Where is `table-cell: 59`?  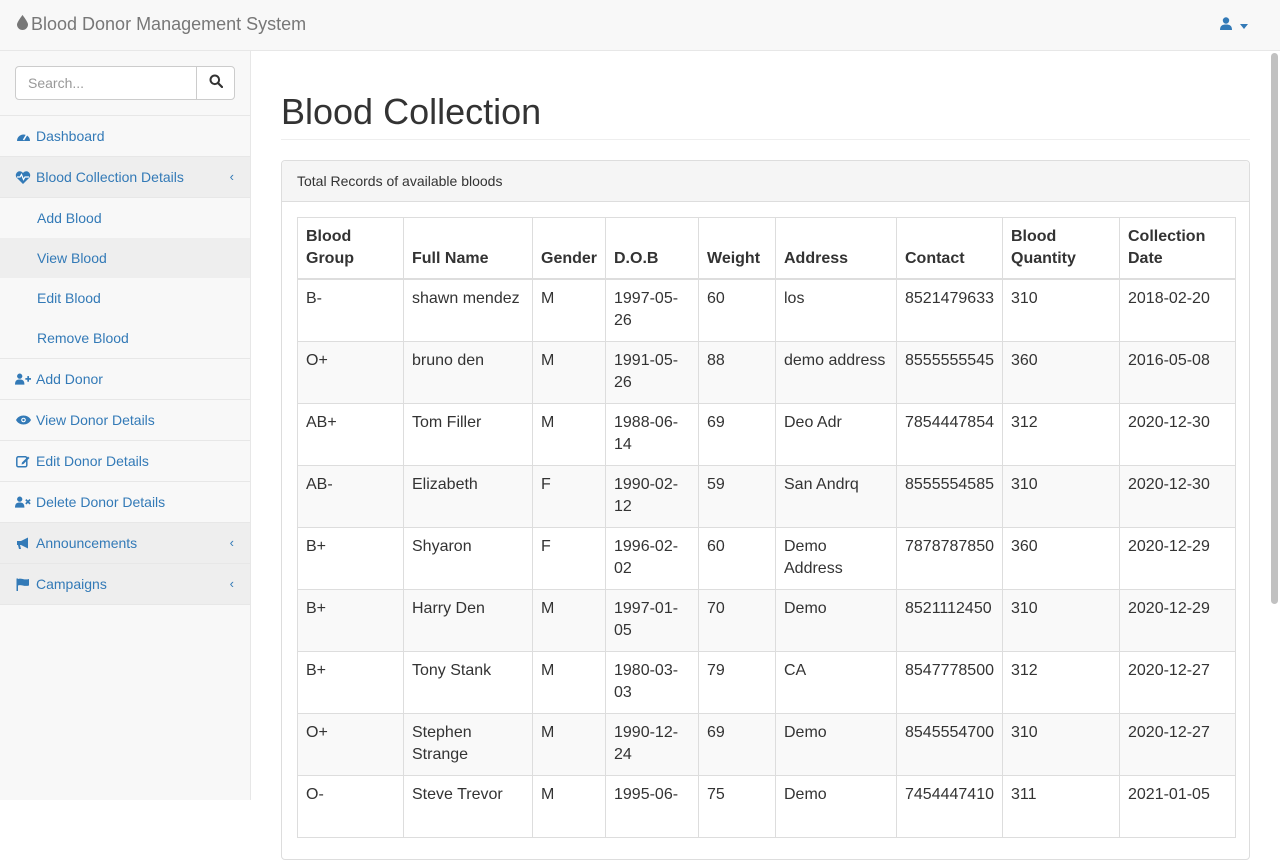
table-cell: 59 is located at coordinates (737, 496).